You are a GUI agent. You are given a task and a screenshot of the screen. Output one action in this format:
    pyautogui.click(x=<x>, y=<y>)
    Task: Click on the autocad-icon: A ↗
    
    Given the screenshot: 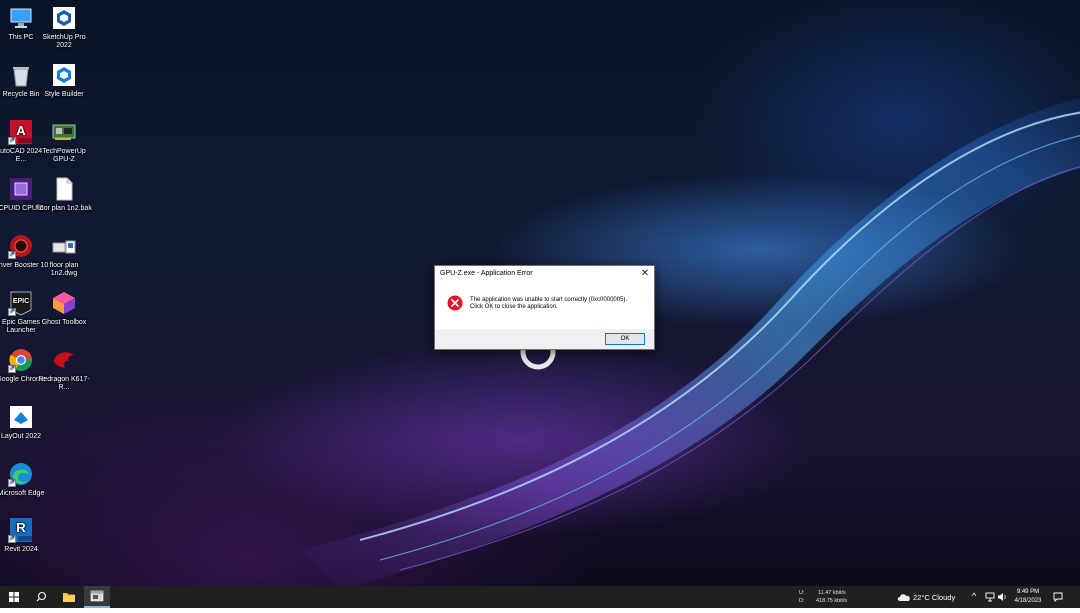 What is the action you would take?
    pyautogui.click(x=21, y=132)
    